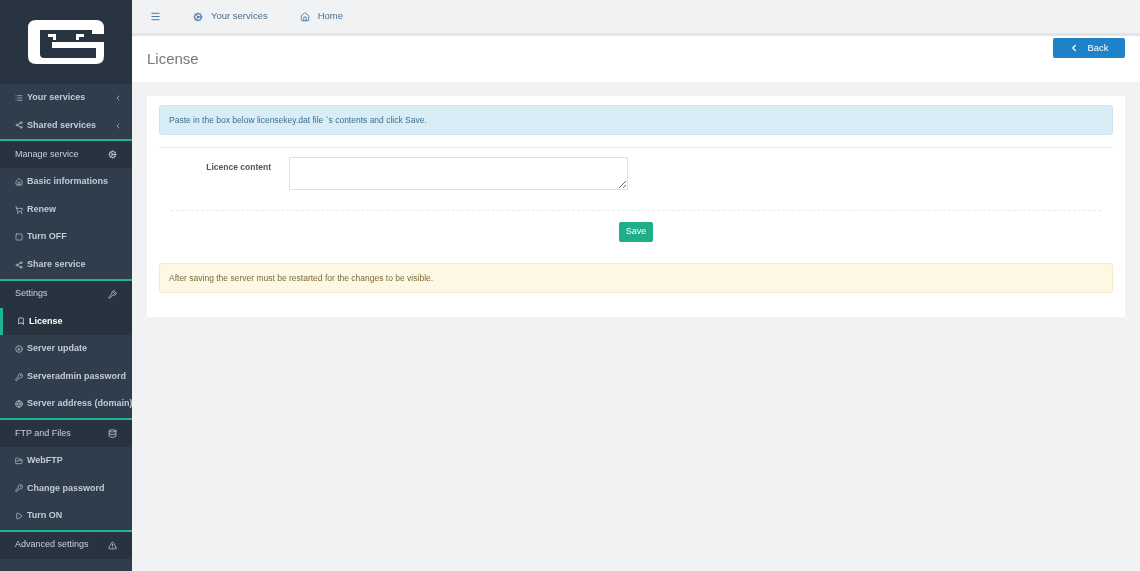 The width and height of the screenshot is (1140, 571). I want to click on topbar-link: Home, so click(321, 16).